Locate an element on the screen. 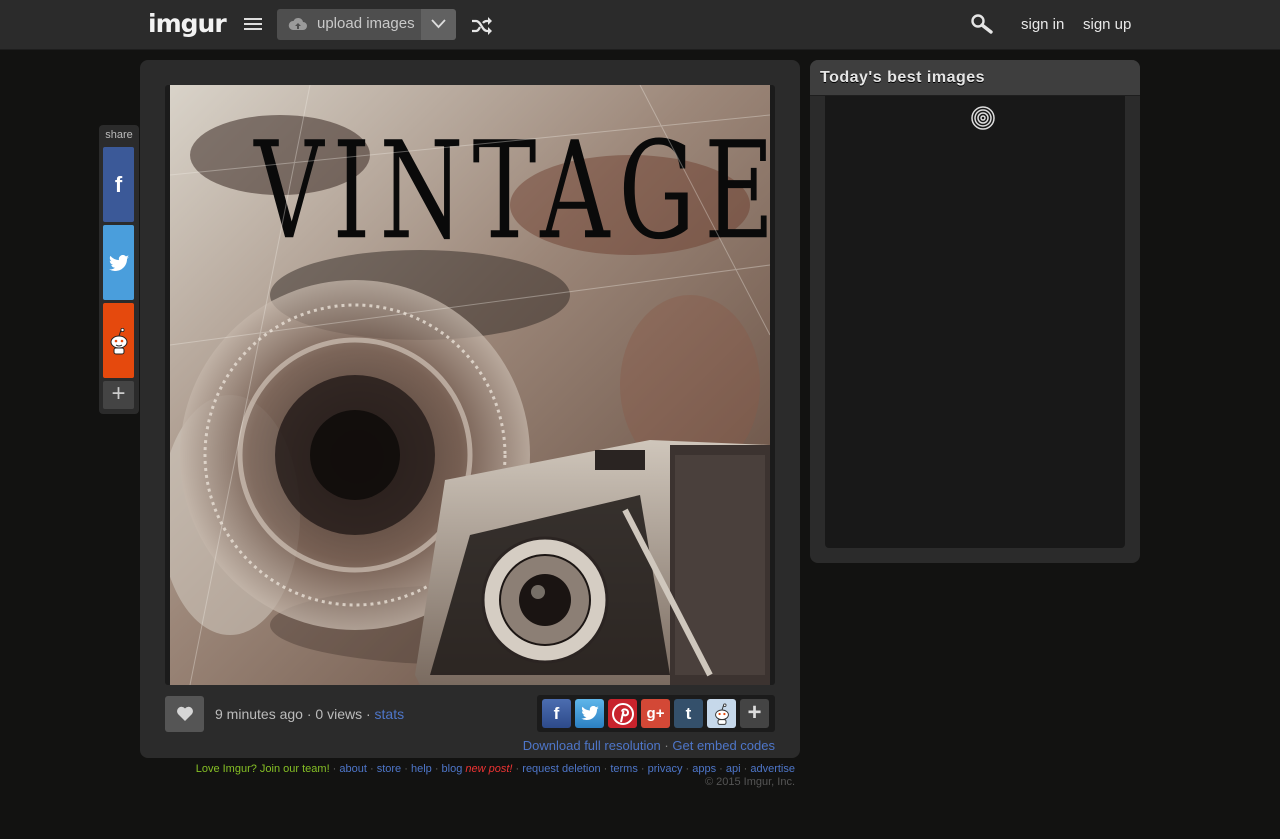 This screenshot has width=1280, height=839. share-pinterest-icon is located at coordinates (622, 713).